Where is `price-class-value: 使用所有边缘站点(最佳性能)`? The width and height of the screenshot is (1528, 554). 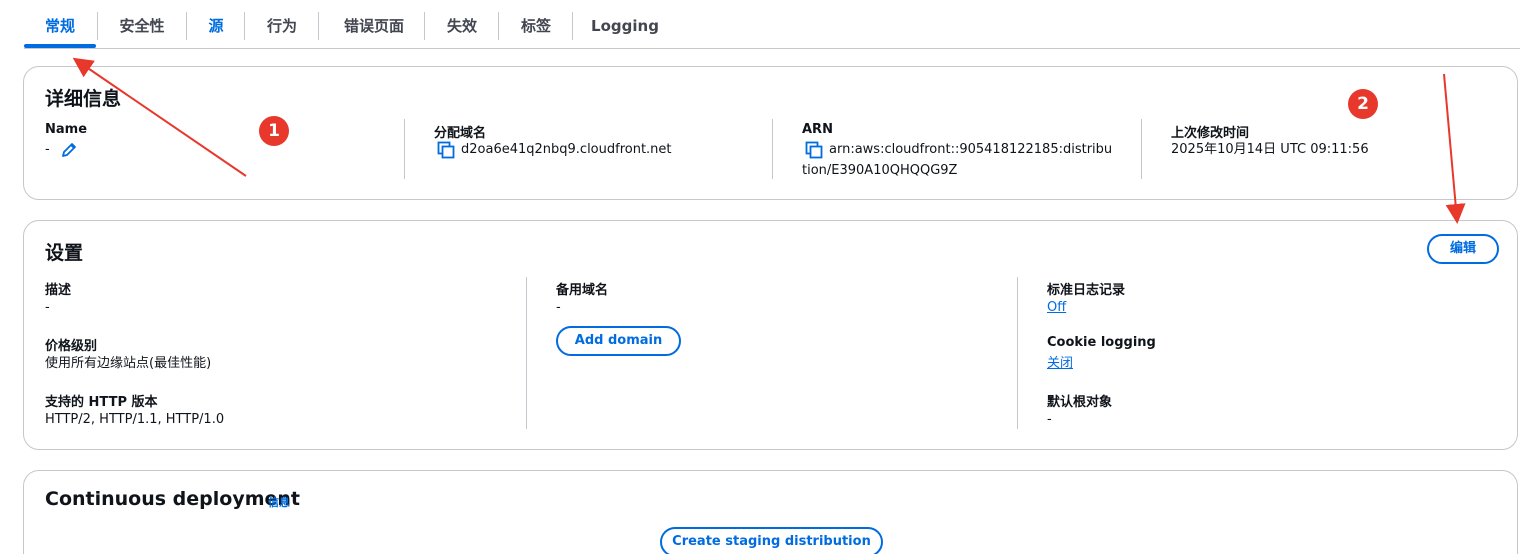
price-class-value: 使用所有边缘站点(最佳性能) is located at coordinates (128, 363).